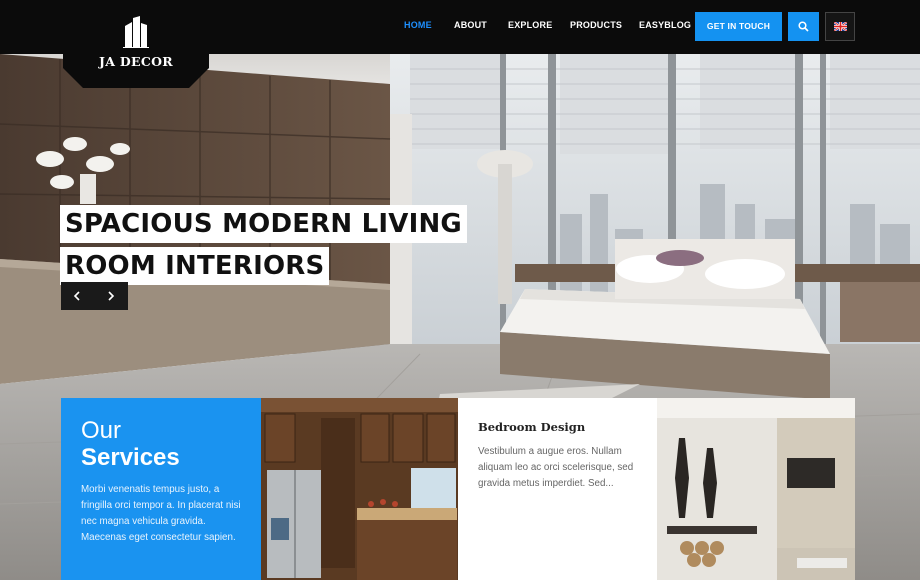  I want to click on search-icon, so click(803, 26).